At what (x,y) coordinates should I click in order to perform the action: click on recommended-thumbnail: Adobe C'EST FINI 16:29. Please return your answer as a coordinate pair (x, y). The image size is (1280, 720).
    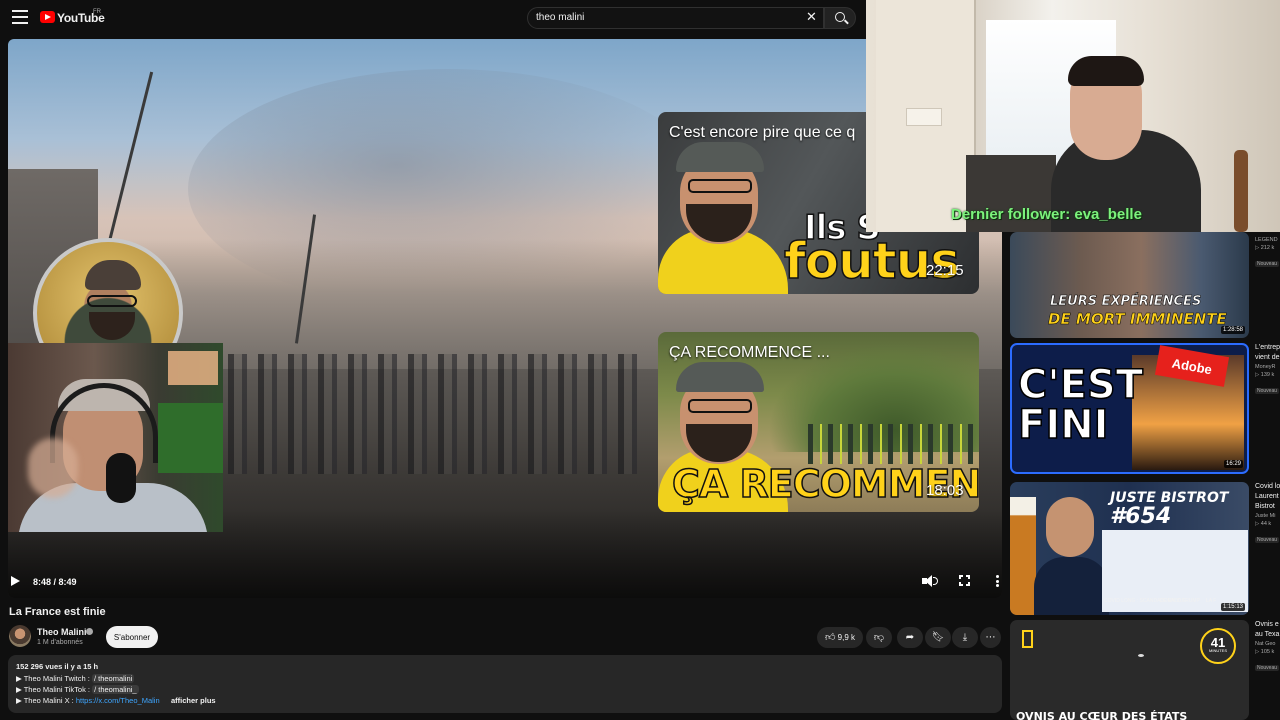
    Looking at the image, I should click on (1129, 408).